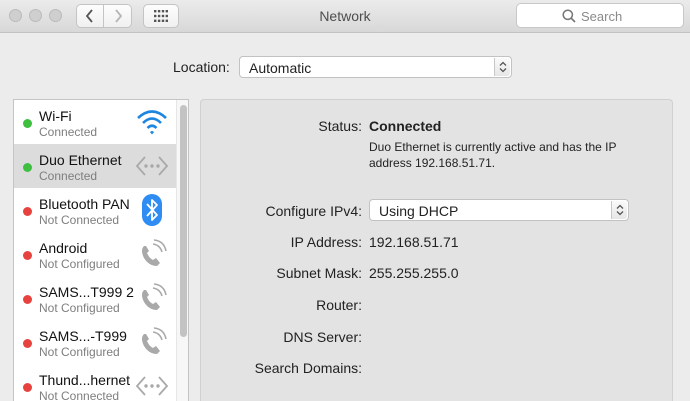 This screenshot has height=401, width=690. I want to click on status-value: Connected, so click(405, 126).